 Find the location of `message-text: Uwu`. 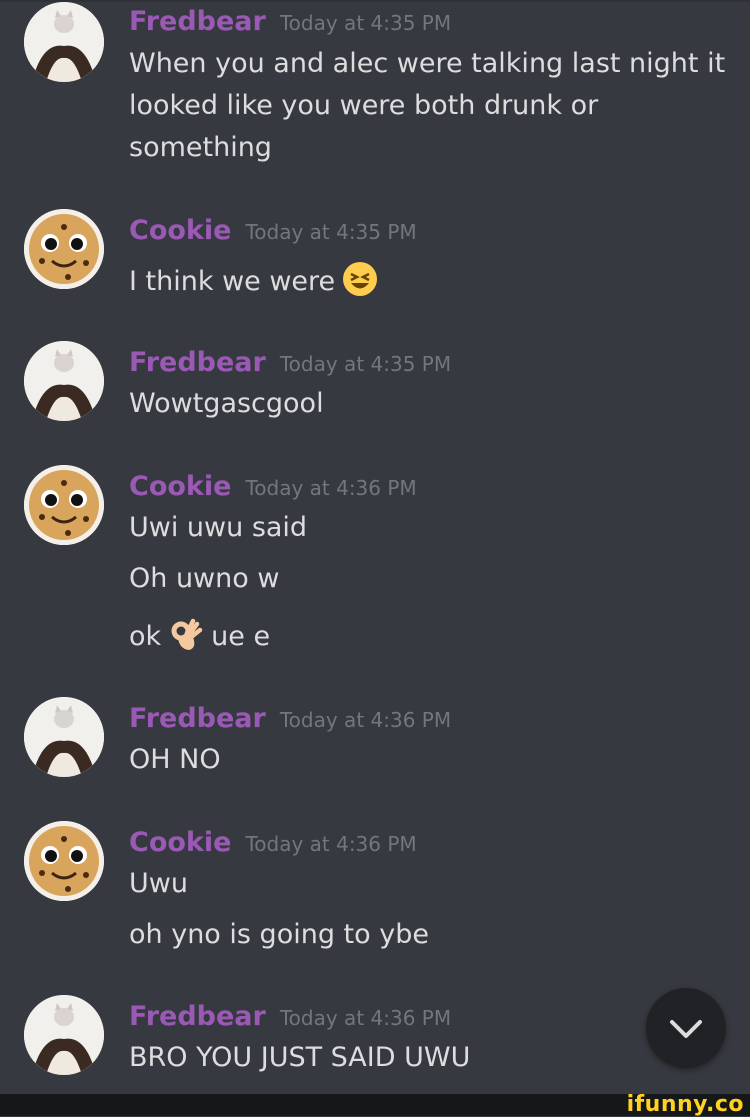

message-text: Uwu is located at coordinates (158, 883).